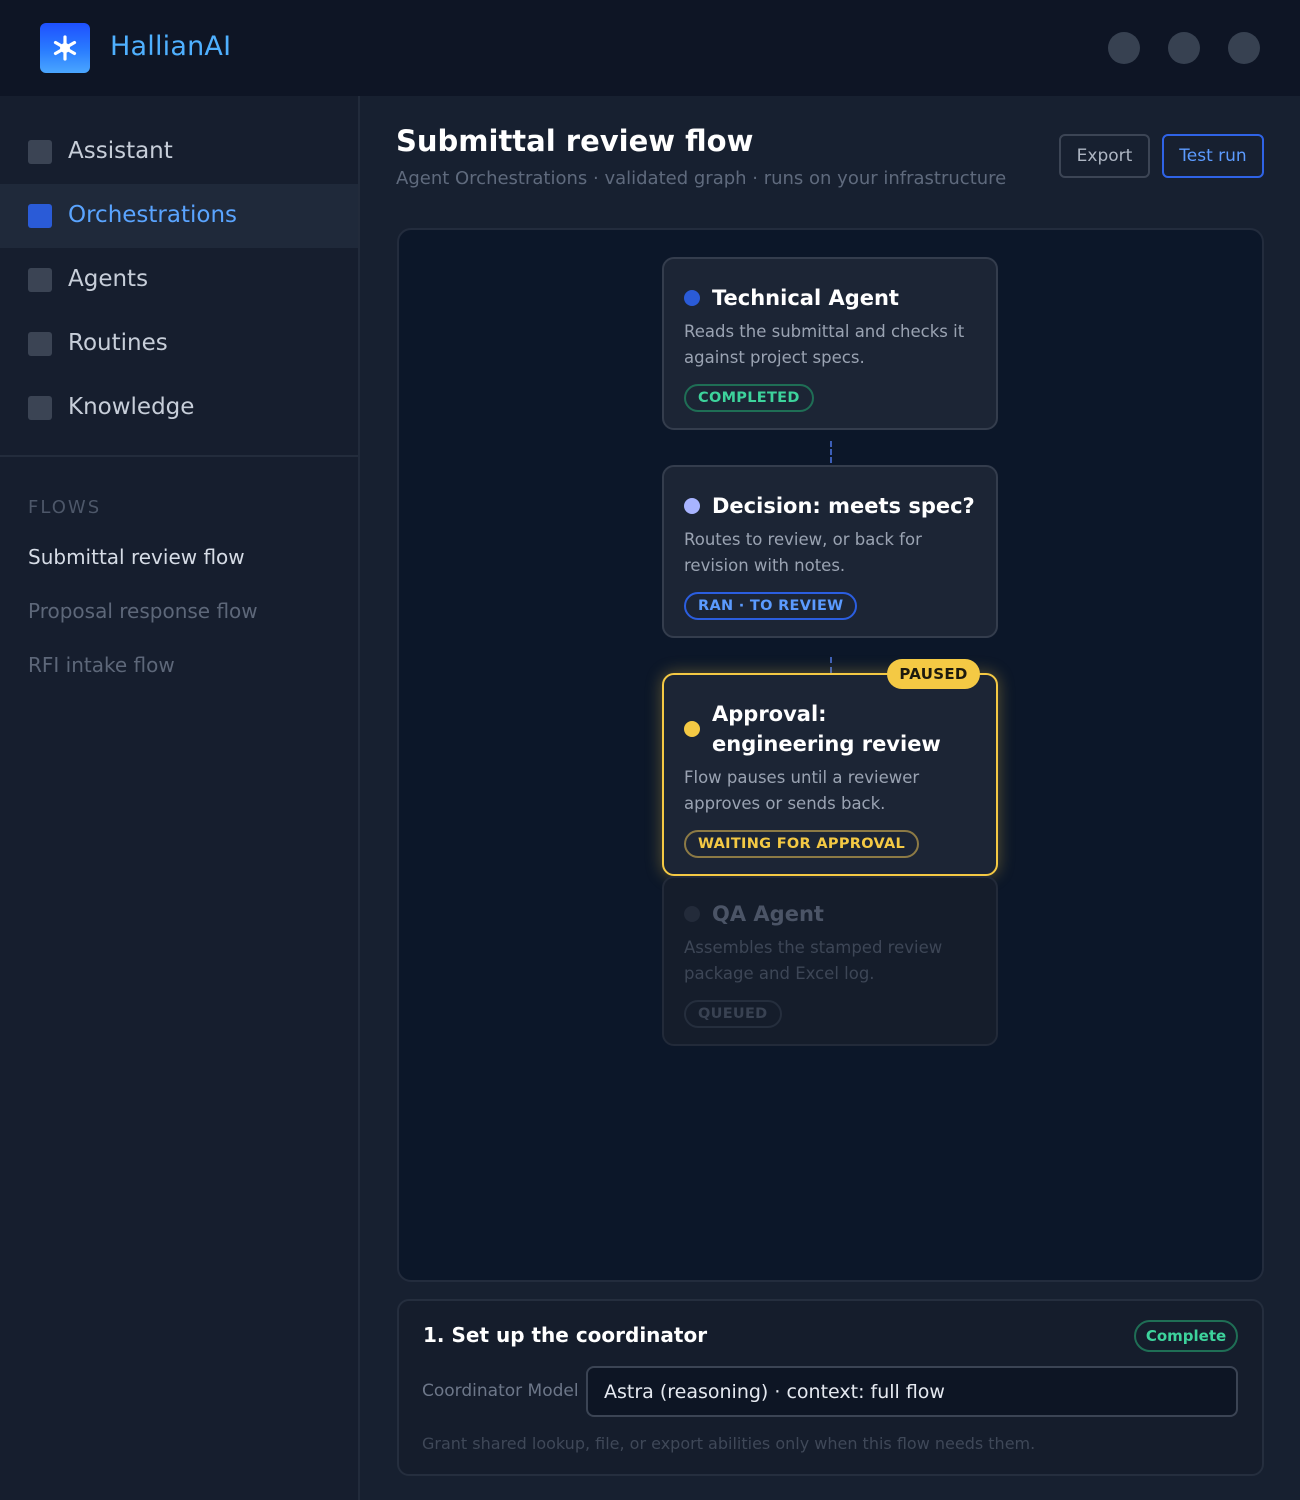 The width and height of the screenshot is (1300, 1500). Describe the element at coordinates (843, 506) in the screenshot. I see `node-title: Decision: meets spec?` at that location.